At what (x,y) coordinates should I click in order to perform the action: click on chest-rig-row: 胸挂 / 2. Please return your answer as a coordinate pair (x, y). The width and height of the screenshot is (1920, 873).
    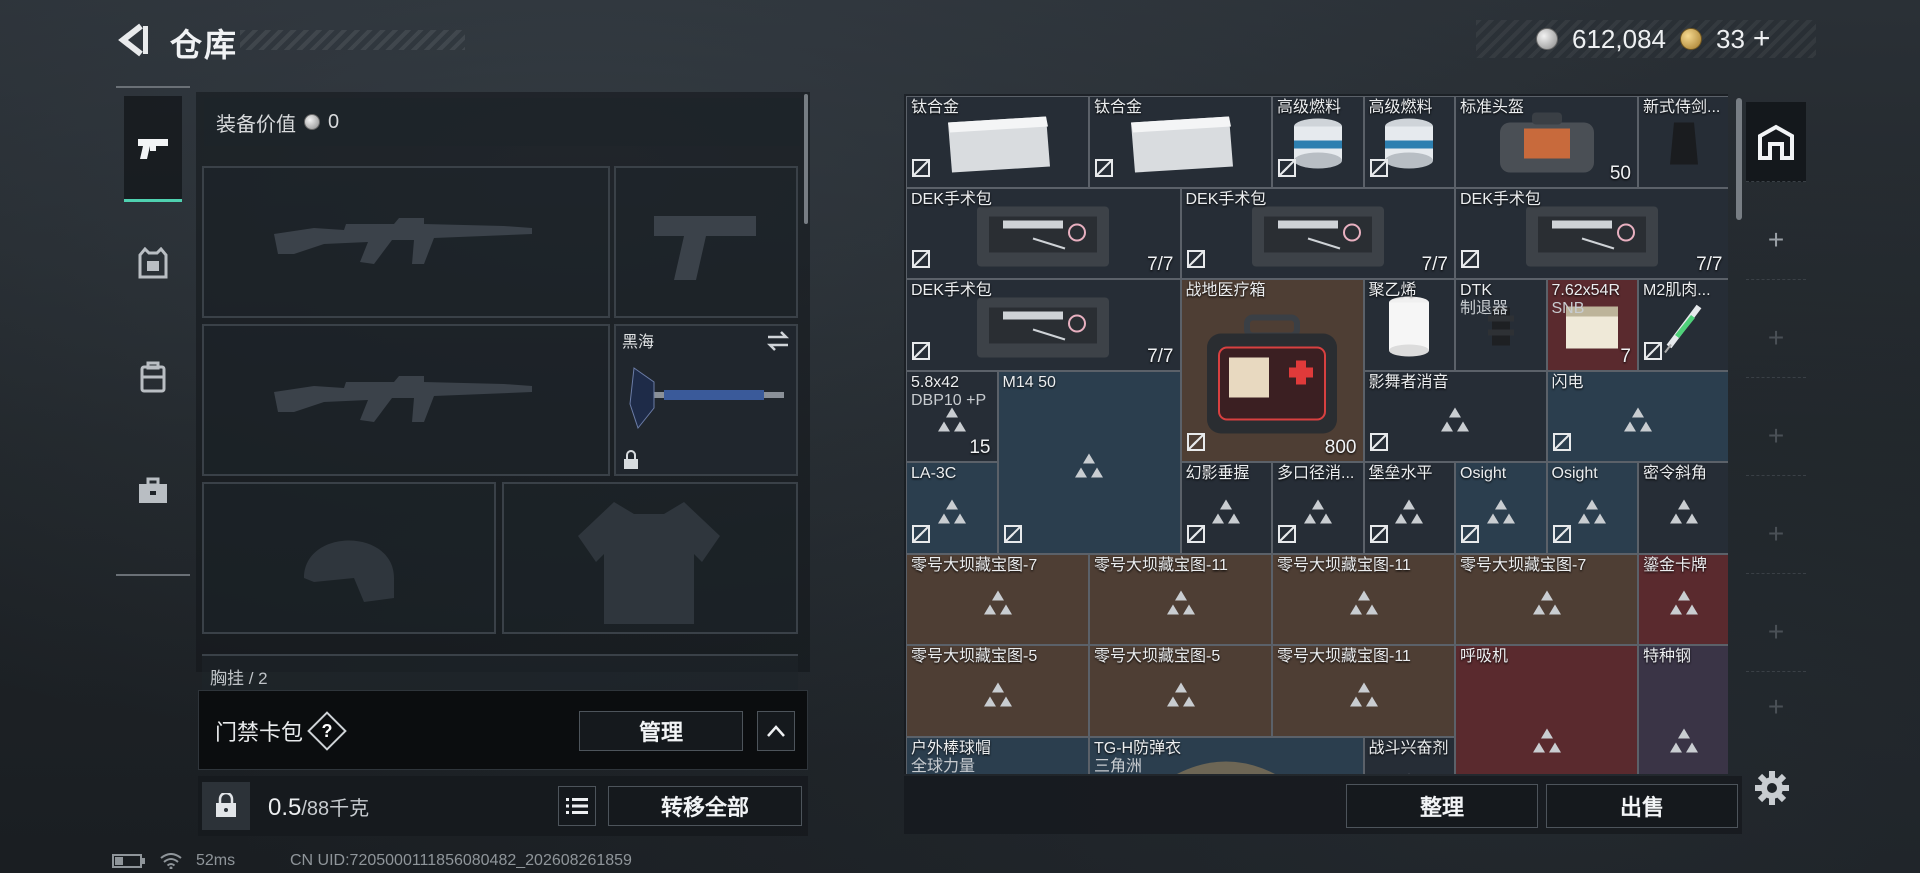
    Looking at the image, I should click on (500, 674).